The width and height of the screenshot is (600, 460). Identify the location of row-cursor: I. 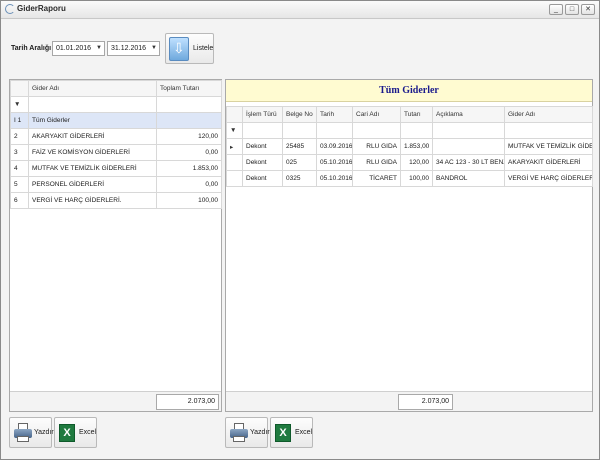
(15, 120).